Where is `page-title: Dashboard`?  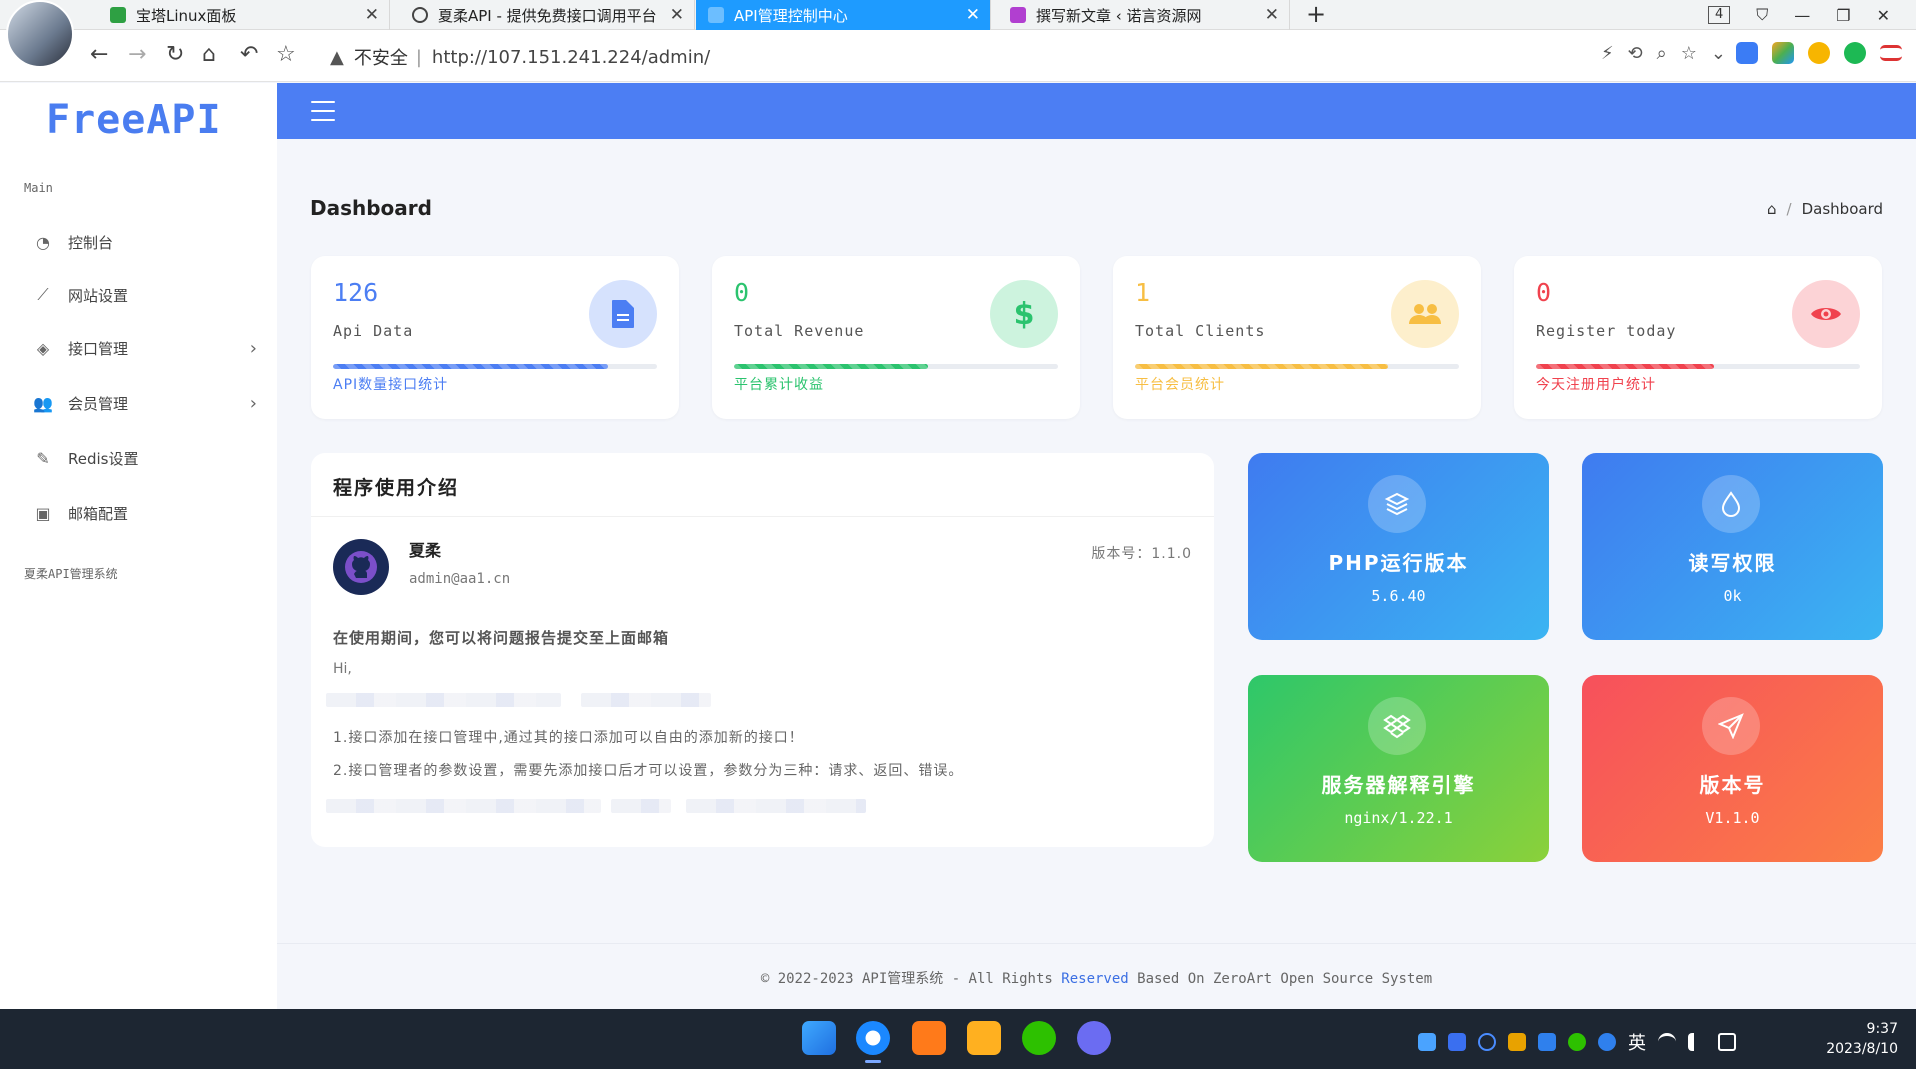 page-title: Dashboard is located at coordinates (371, 208).